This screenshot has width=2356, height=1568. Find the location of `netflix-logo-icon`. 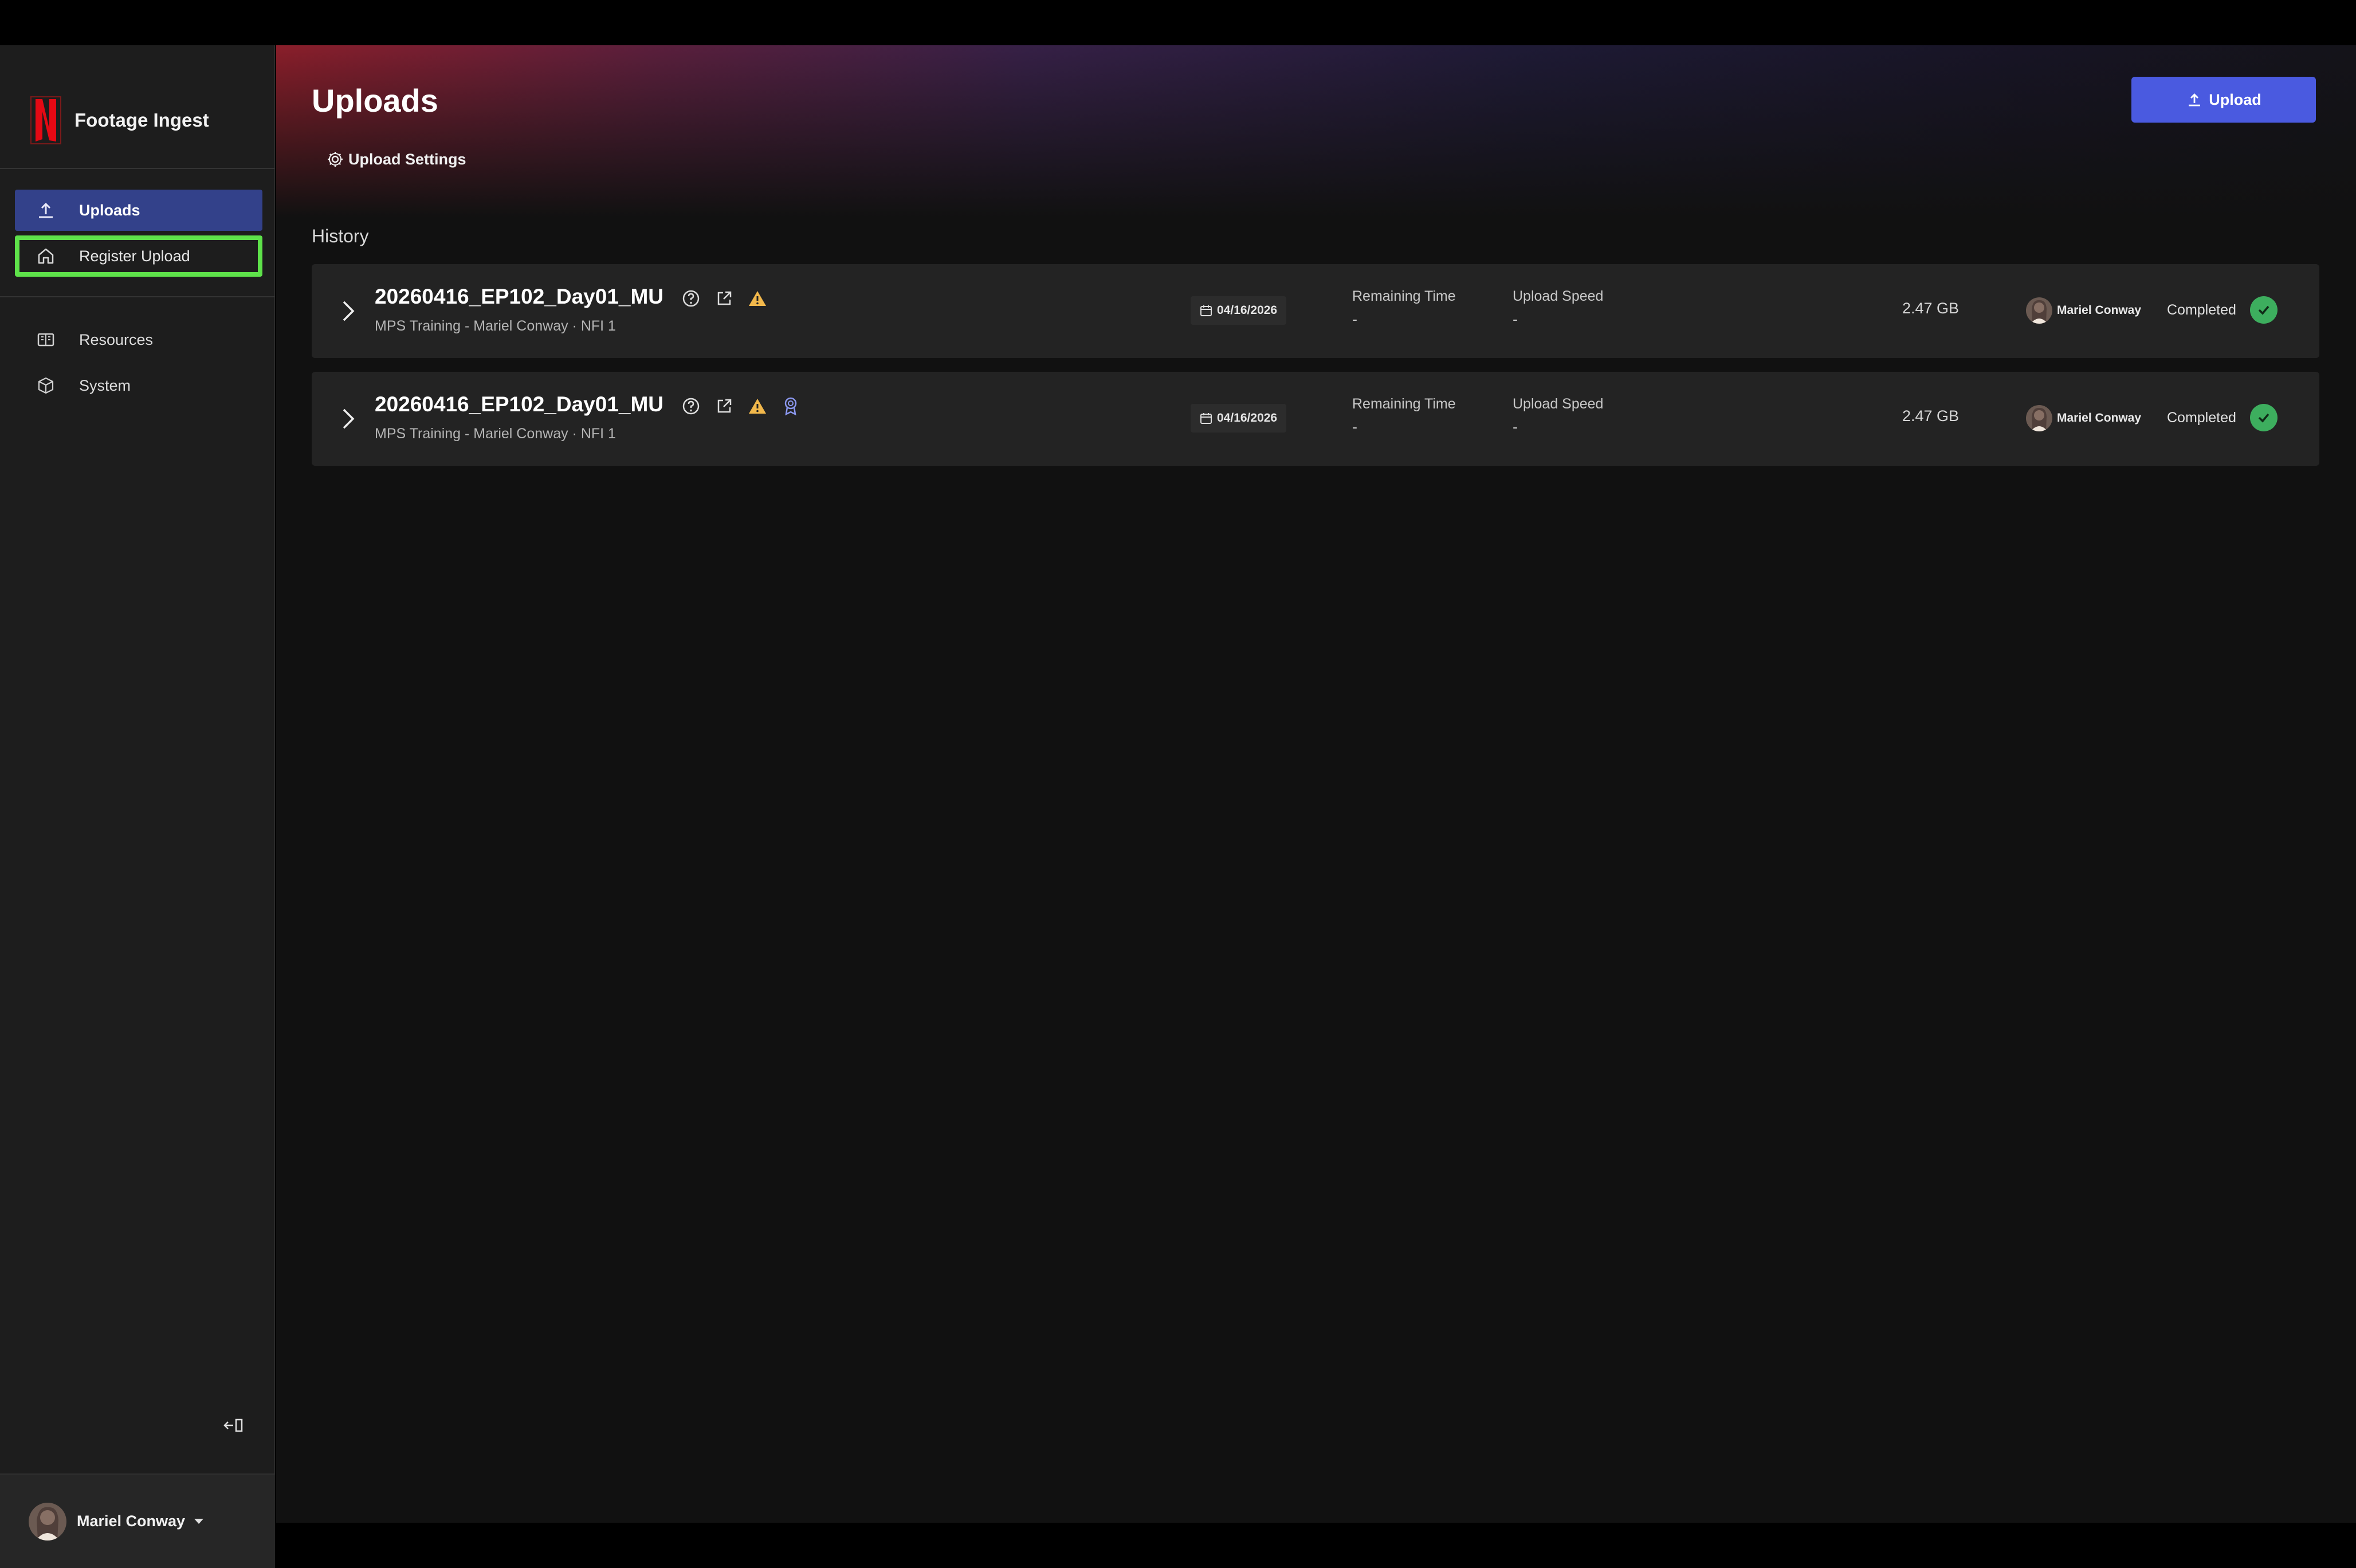

netflix-logo-icon is located at coordinates (45, 120).